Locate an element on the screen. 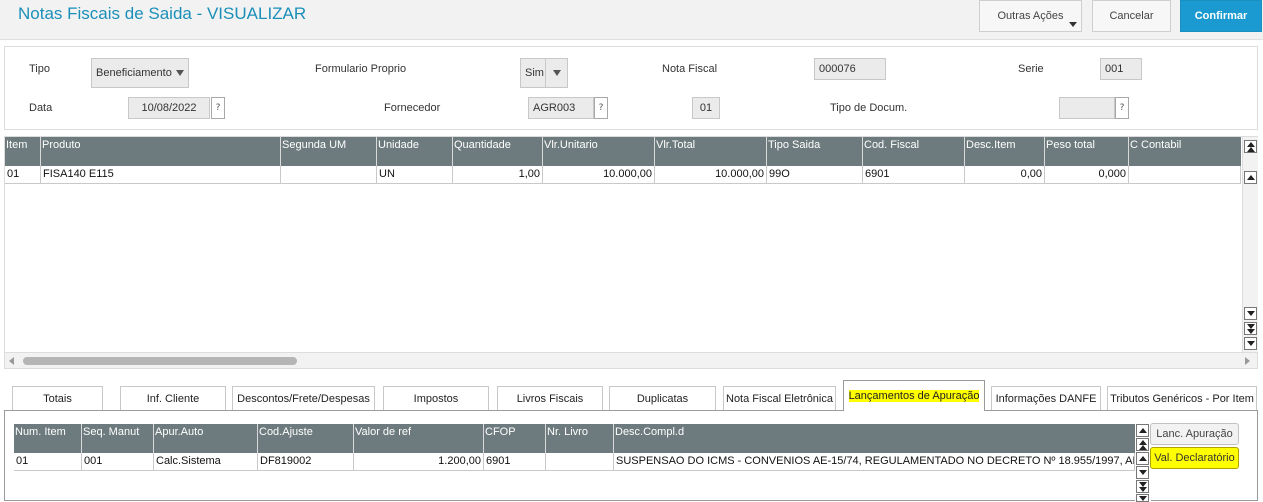 Image resolution: width=1263 pixels, height=502 pixels. formulario-select: Sim is located at coordinates (544, 73).